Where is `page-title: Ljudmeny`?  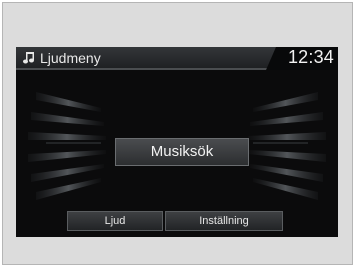 page-title: Ljudmeny is located at coordinates (70, 58).